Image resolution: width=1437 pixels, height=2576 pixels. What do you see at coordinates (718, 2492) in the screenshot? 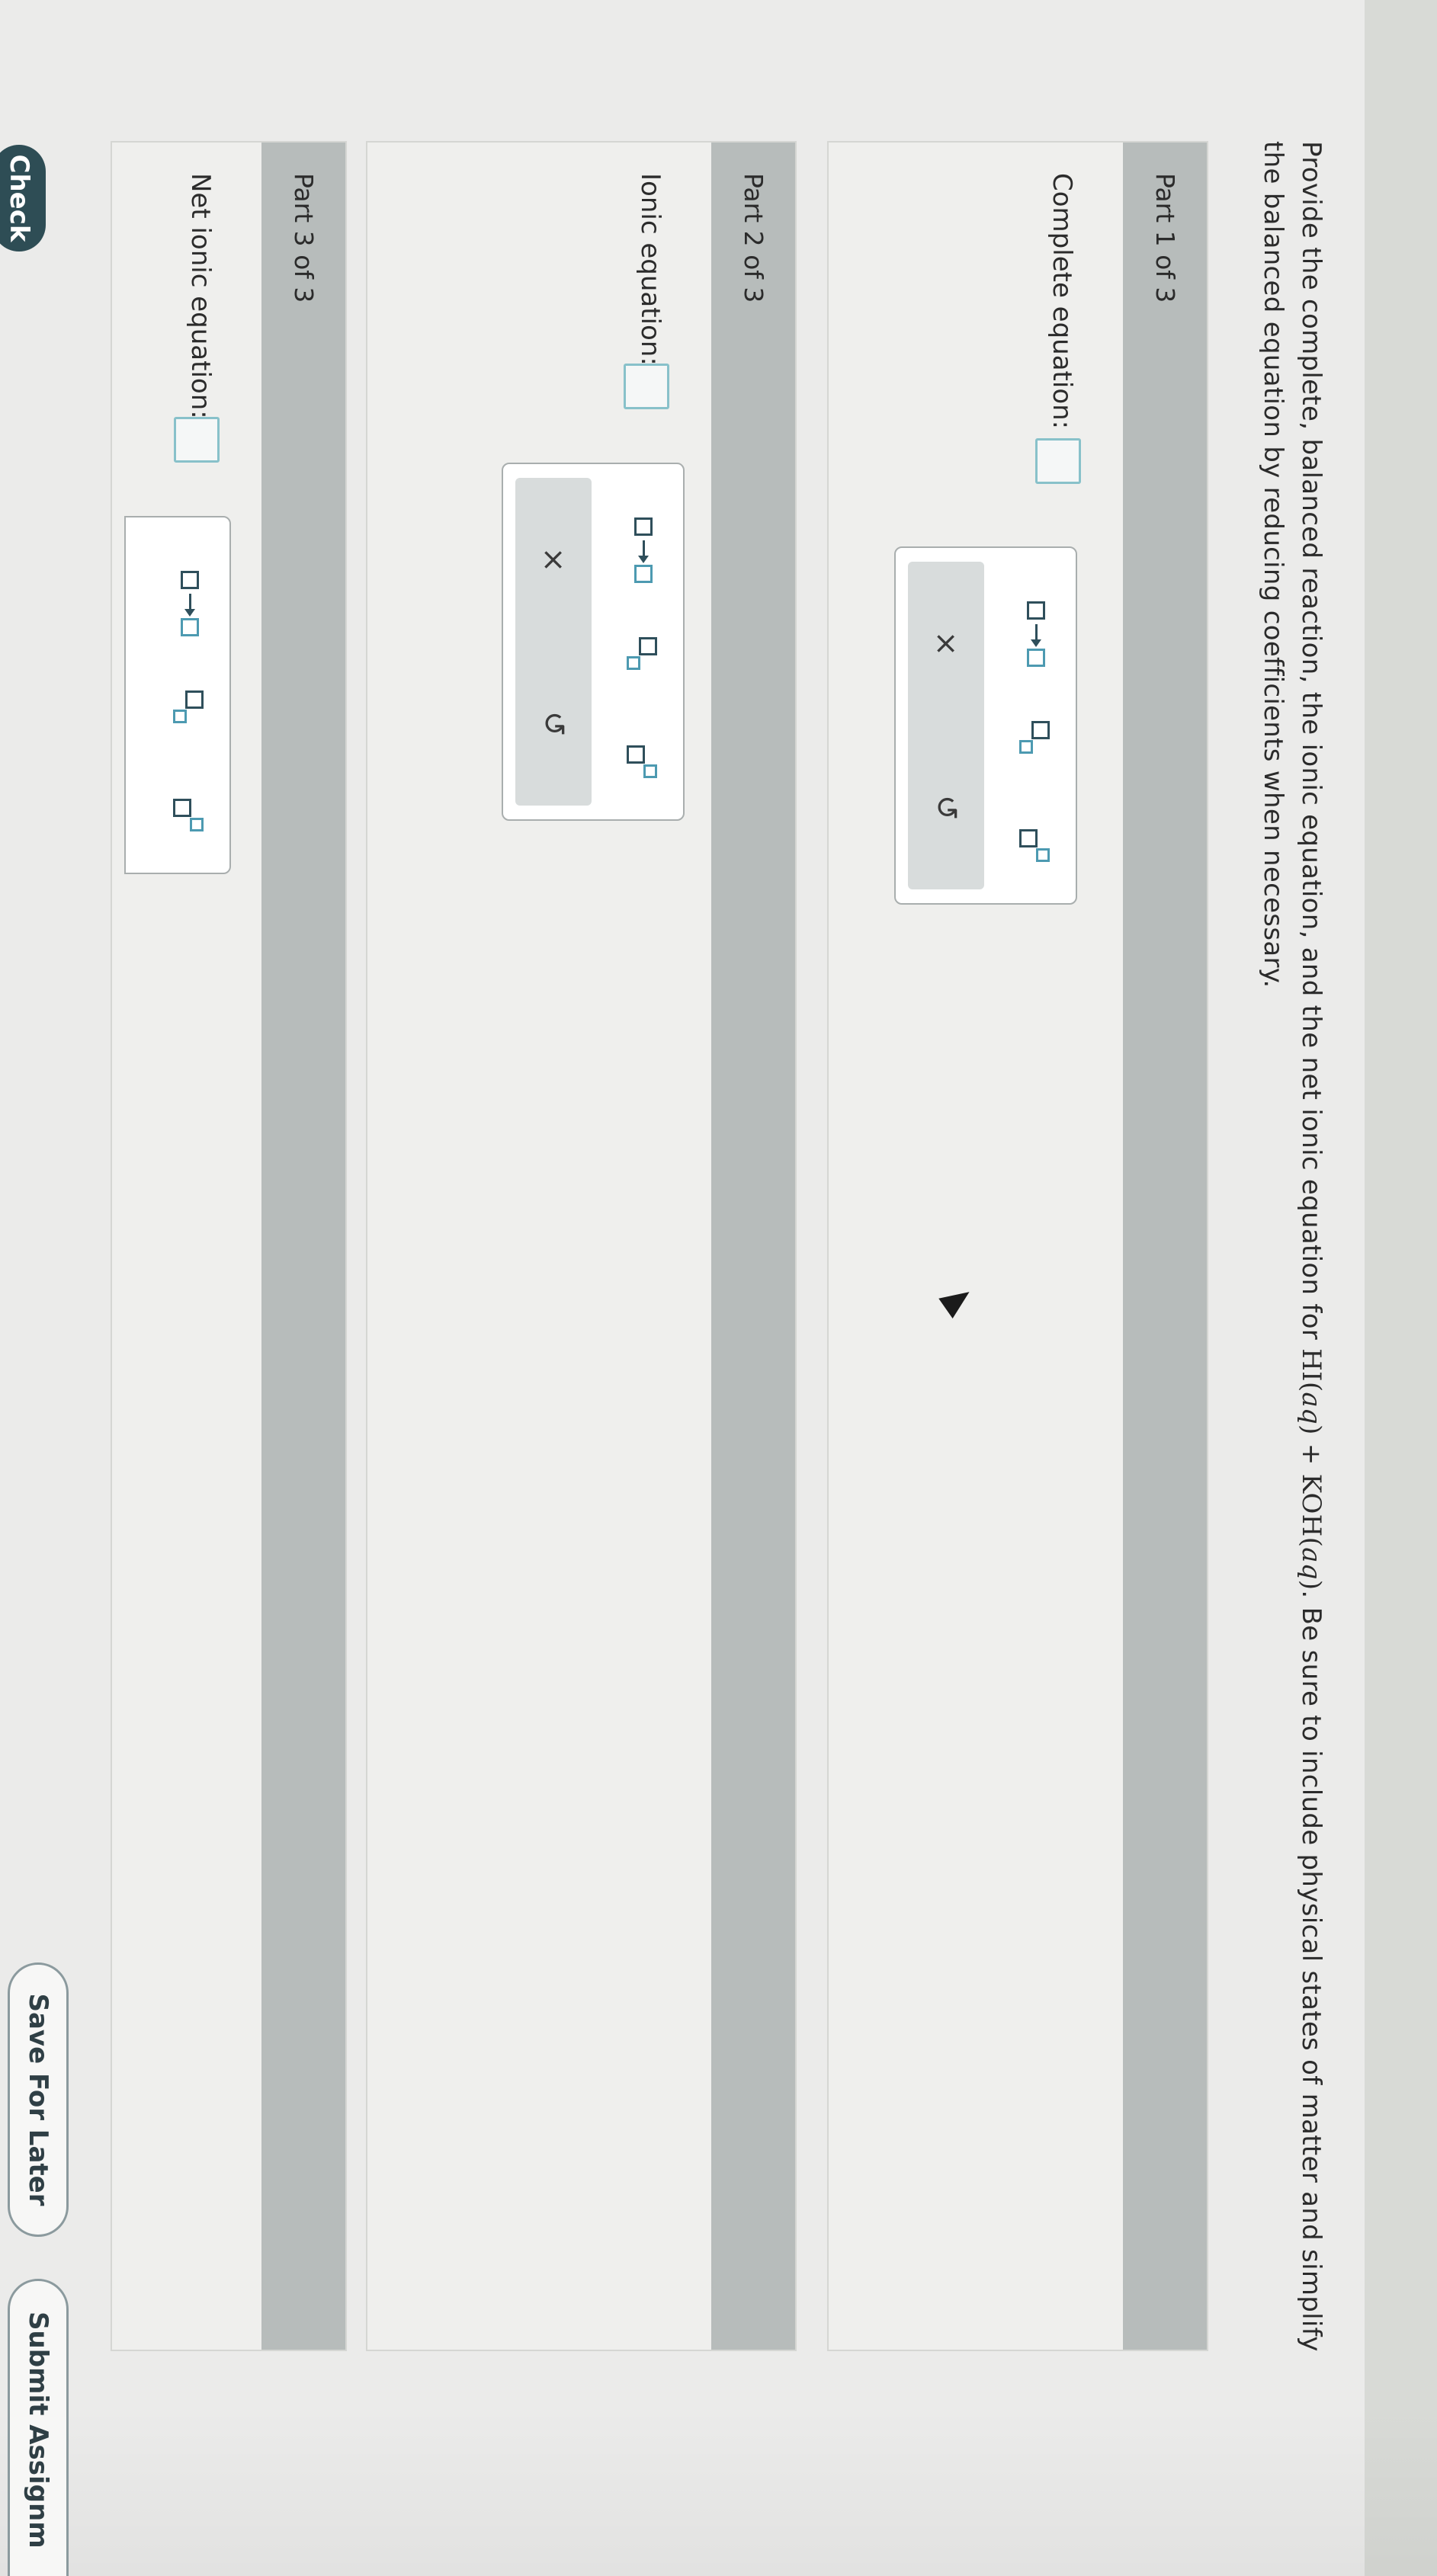
I see `page-shadow` at bounding box center [718, 2492].